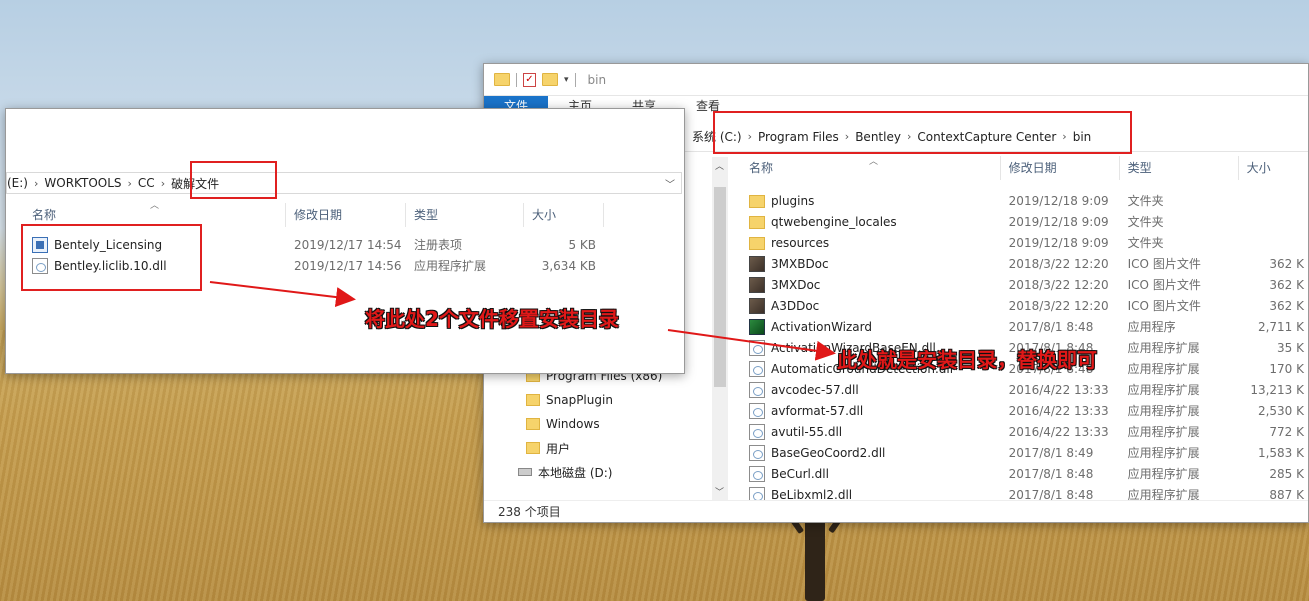 This screenshot has width=1309, height=601. What do you see at coordinates (492, 319) in the screenshot?
I see `annotation-move-files: 将此处2个文件移置安装目录` at bounding box center [492, 319].